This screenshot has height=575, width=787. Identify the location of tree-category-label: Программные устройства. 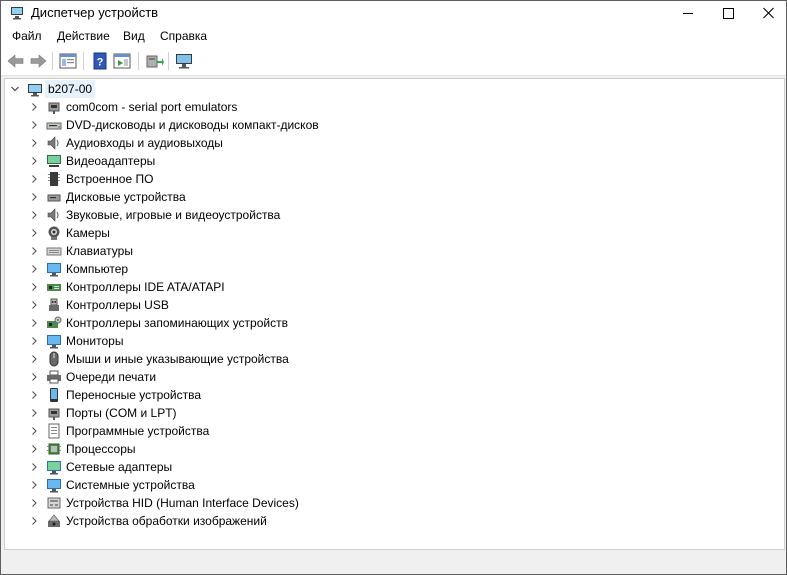
(138, 431).